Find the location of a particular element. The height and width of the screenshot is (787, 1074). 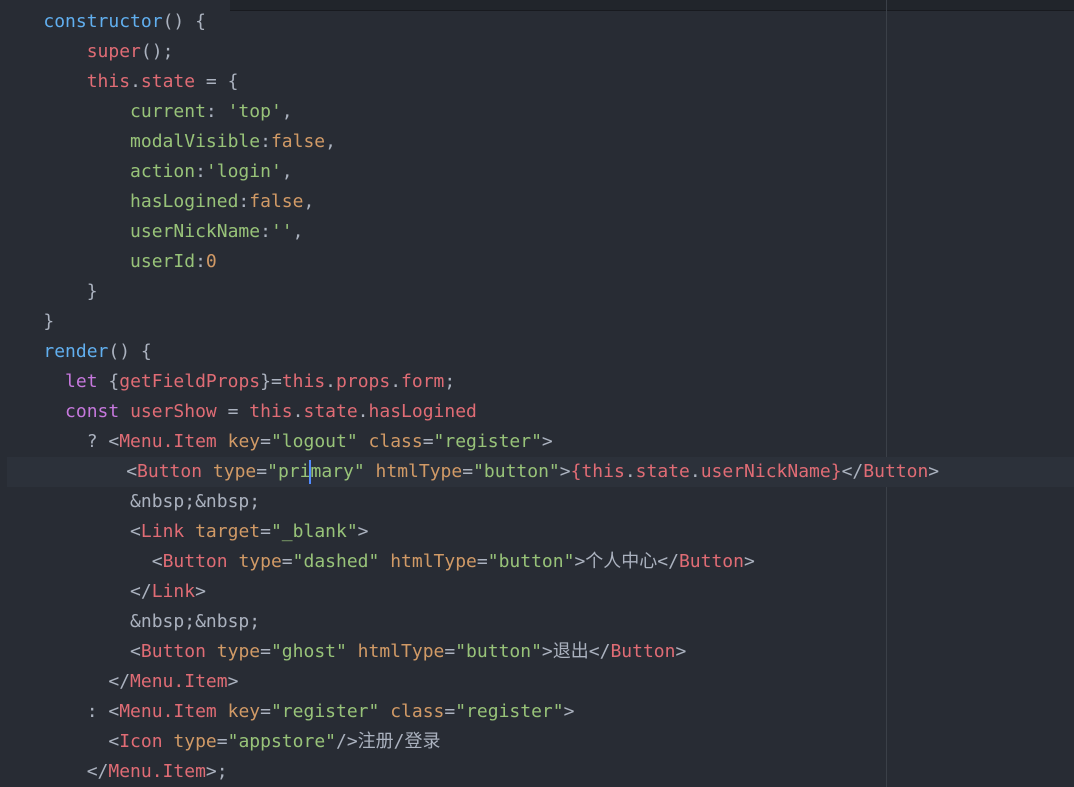

code-token: Link is located at coordinates (173, 591).